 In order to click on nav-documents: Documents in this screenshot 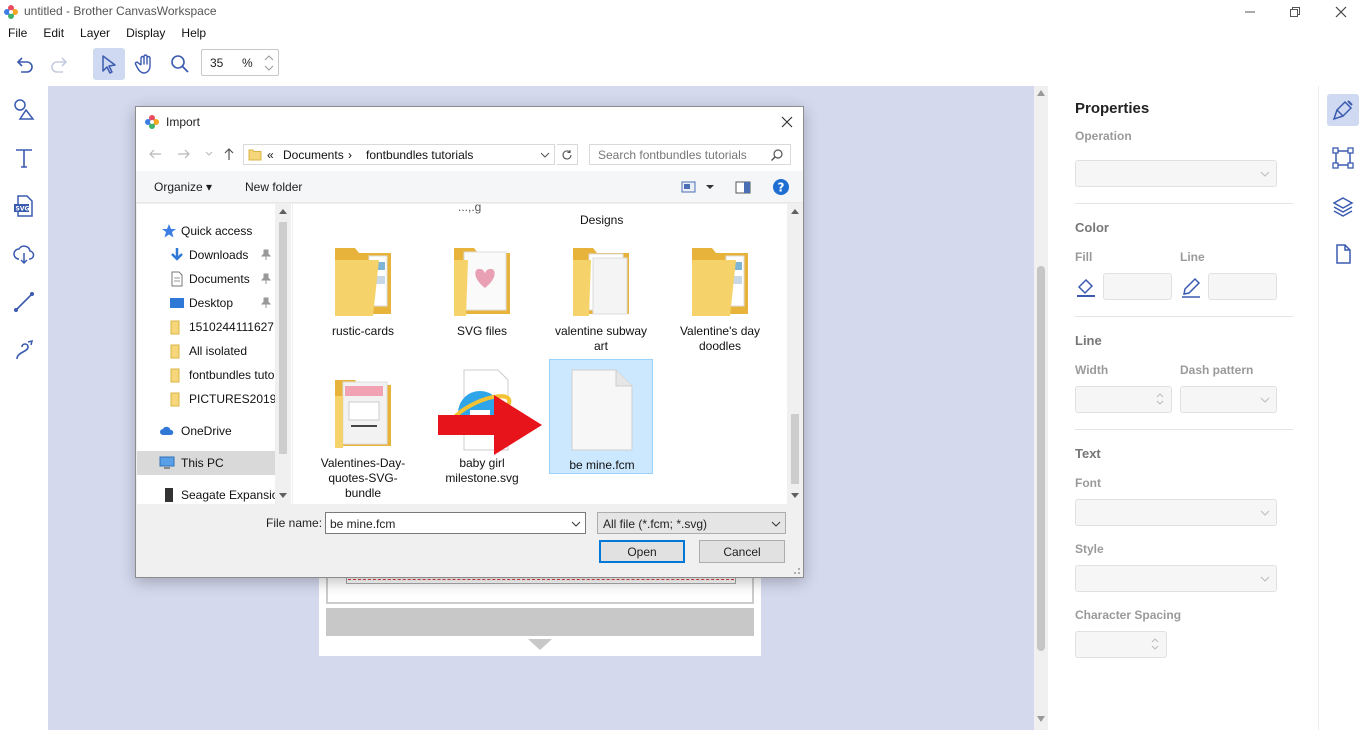, I will do `click(206, 279)`.